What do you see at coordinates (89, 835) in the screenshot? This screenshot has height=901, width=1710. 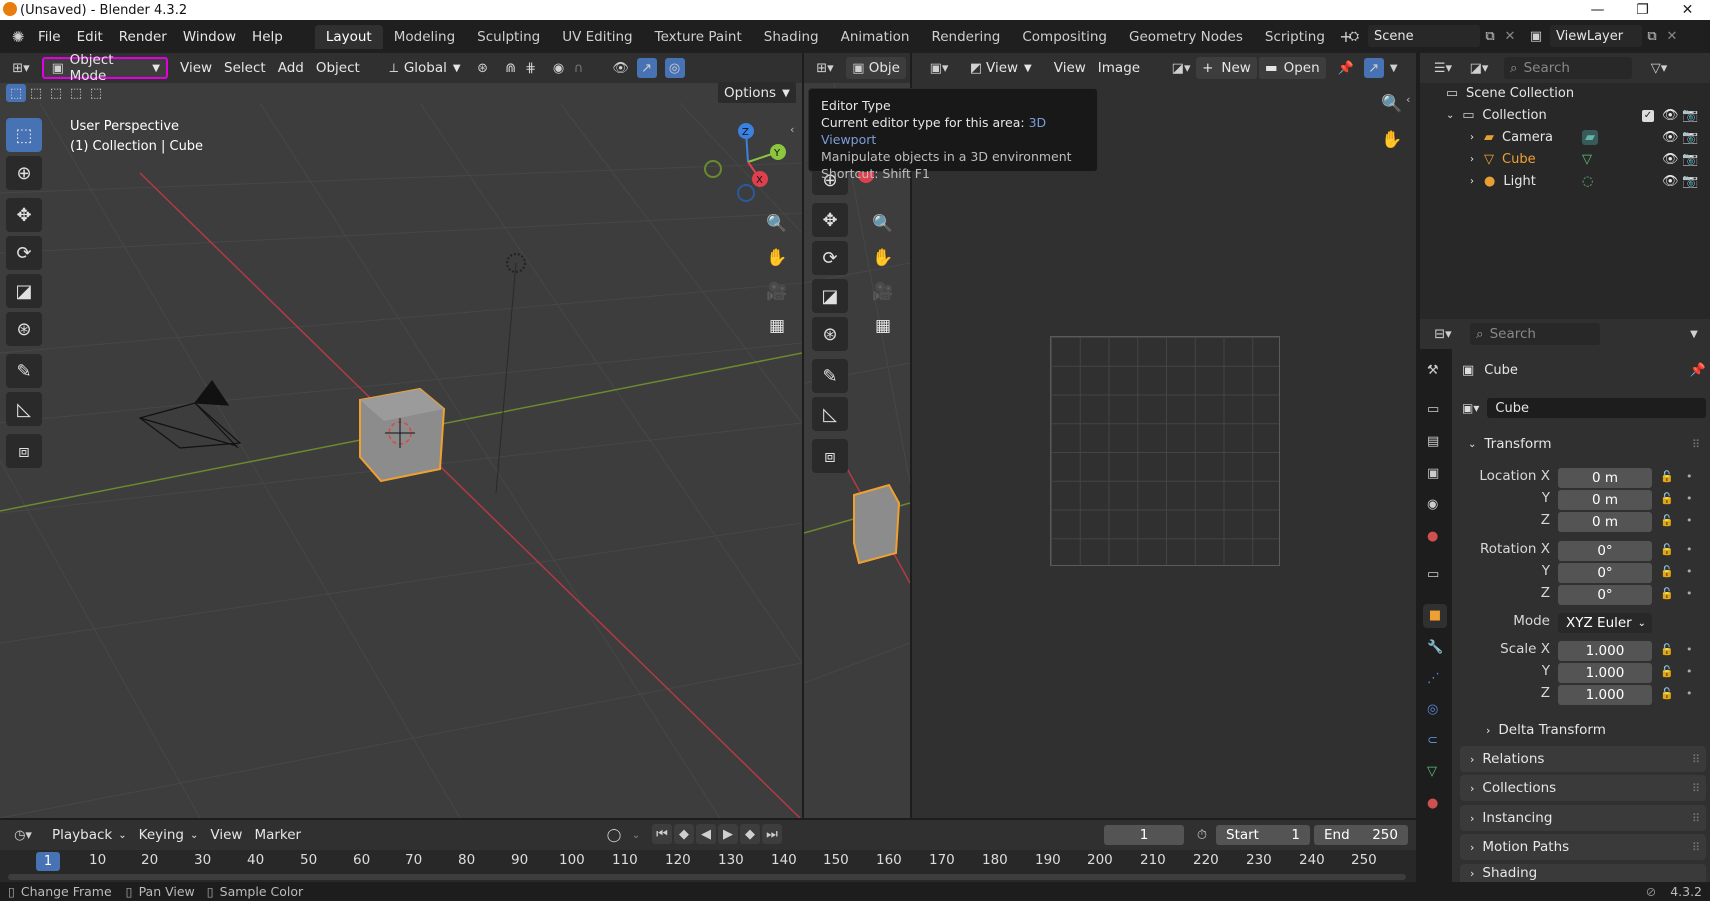 I see `playback-menu: Playback ⌄` at bounding box center [89, 835].